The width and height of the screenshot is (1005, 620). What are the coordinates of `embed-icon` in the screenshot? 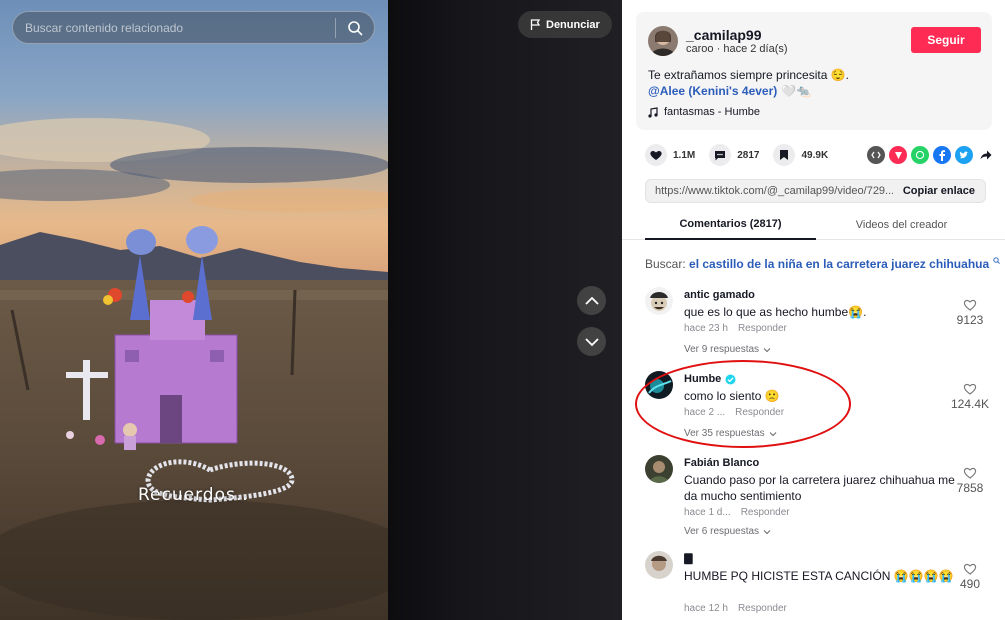 It's located at (876, 155).